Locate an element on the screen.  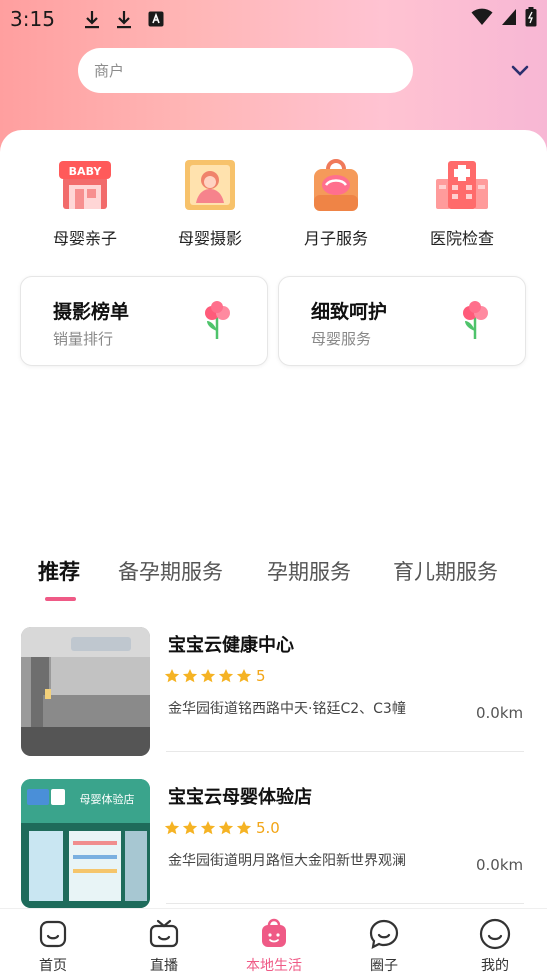
tab-pregnancy: 孕期服务 is located at coordinates (309, 571).